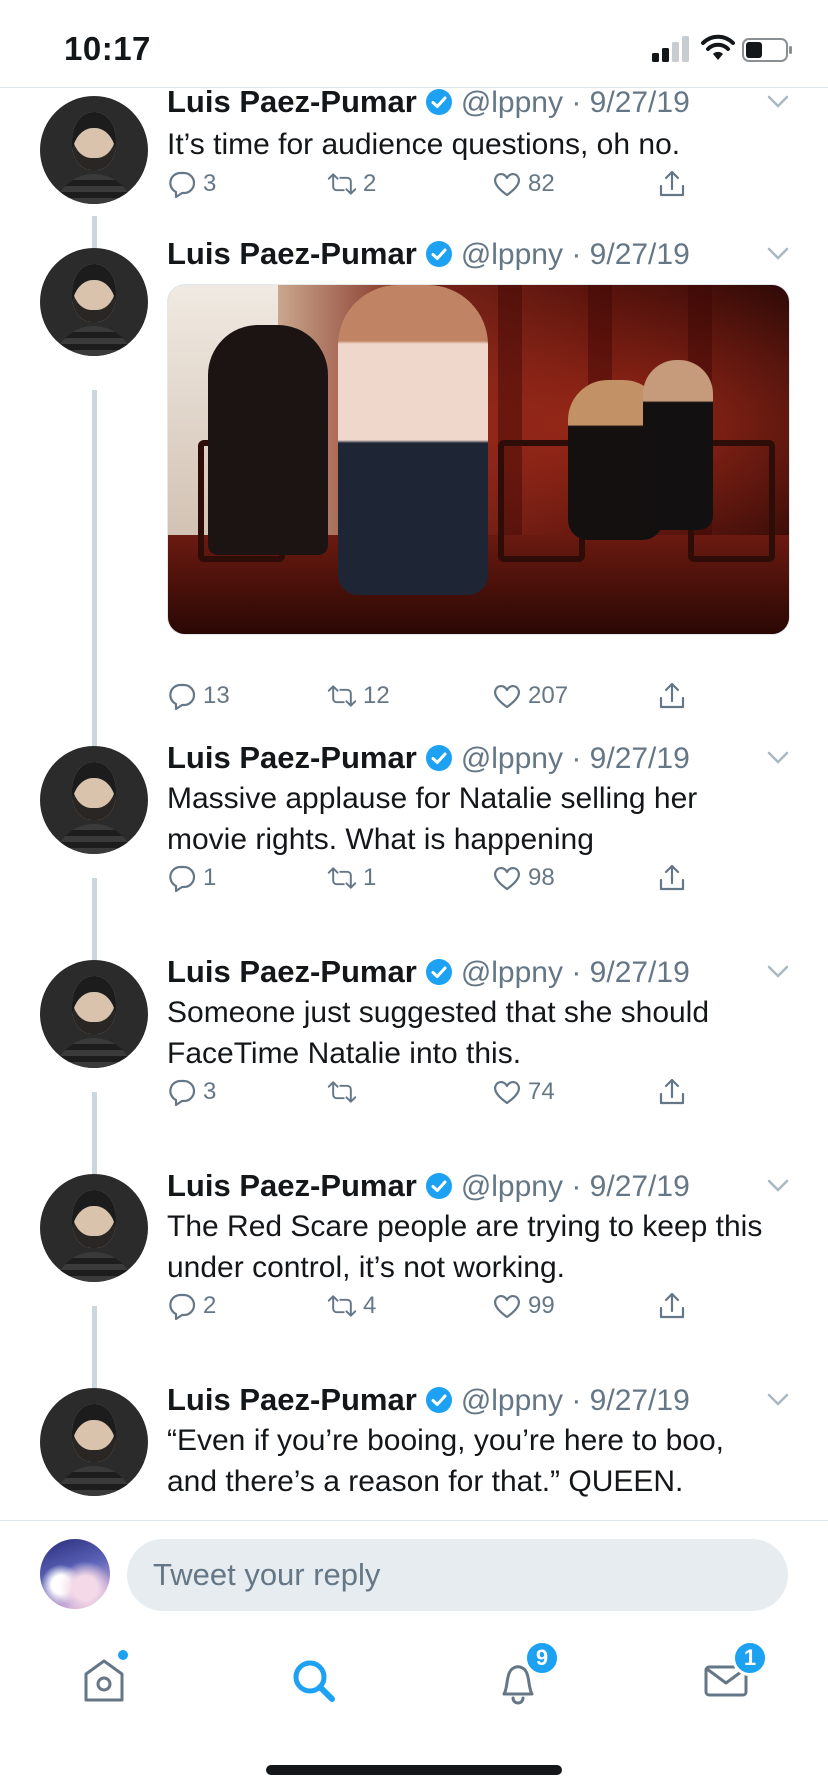 The height and width of the screenshot is (1792, 828). What do you see at coordinates (376, 695) in the screenshot?
I see `retweet-count: 12` at bounding box center [376, 695].